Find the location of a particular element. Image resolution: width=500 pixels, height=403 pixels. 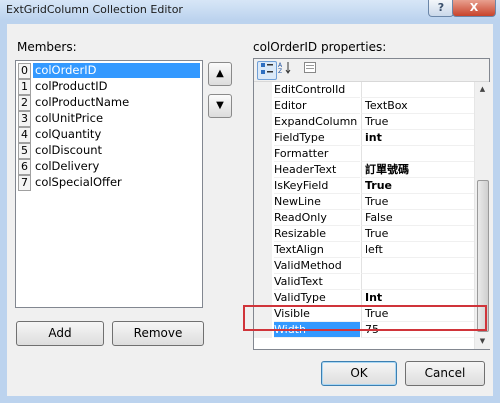

property-name: Visible is located at coordinates (317, 314).